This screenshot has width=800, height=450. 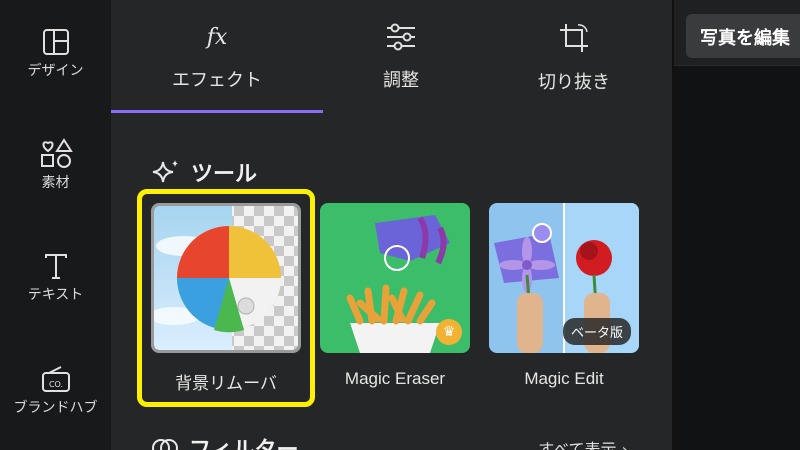 I want to click on rail-item-brand-hub: CO. ブランドハブ, so click(x=55, y=391).